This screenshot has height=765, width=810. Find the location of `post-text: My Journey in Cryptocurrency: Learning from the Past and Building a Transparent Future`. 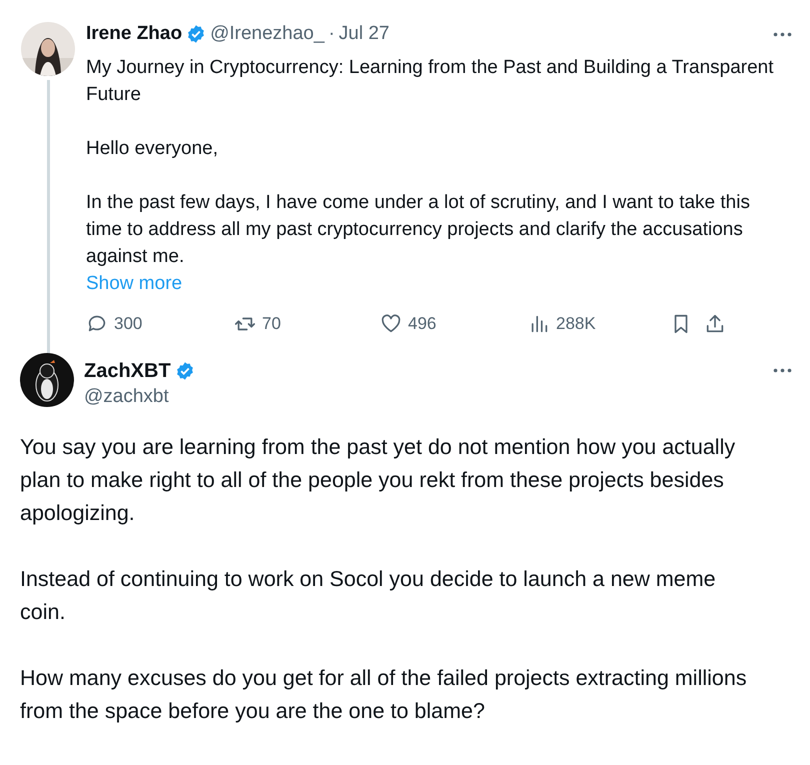

post-text: My Journey in Cryptocurrency: Learning from the Past and Building a Transparent Future is located at coordinates (430, 81).